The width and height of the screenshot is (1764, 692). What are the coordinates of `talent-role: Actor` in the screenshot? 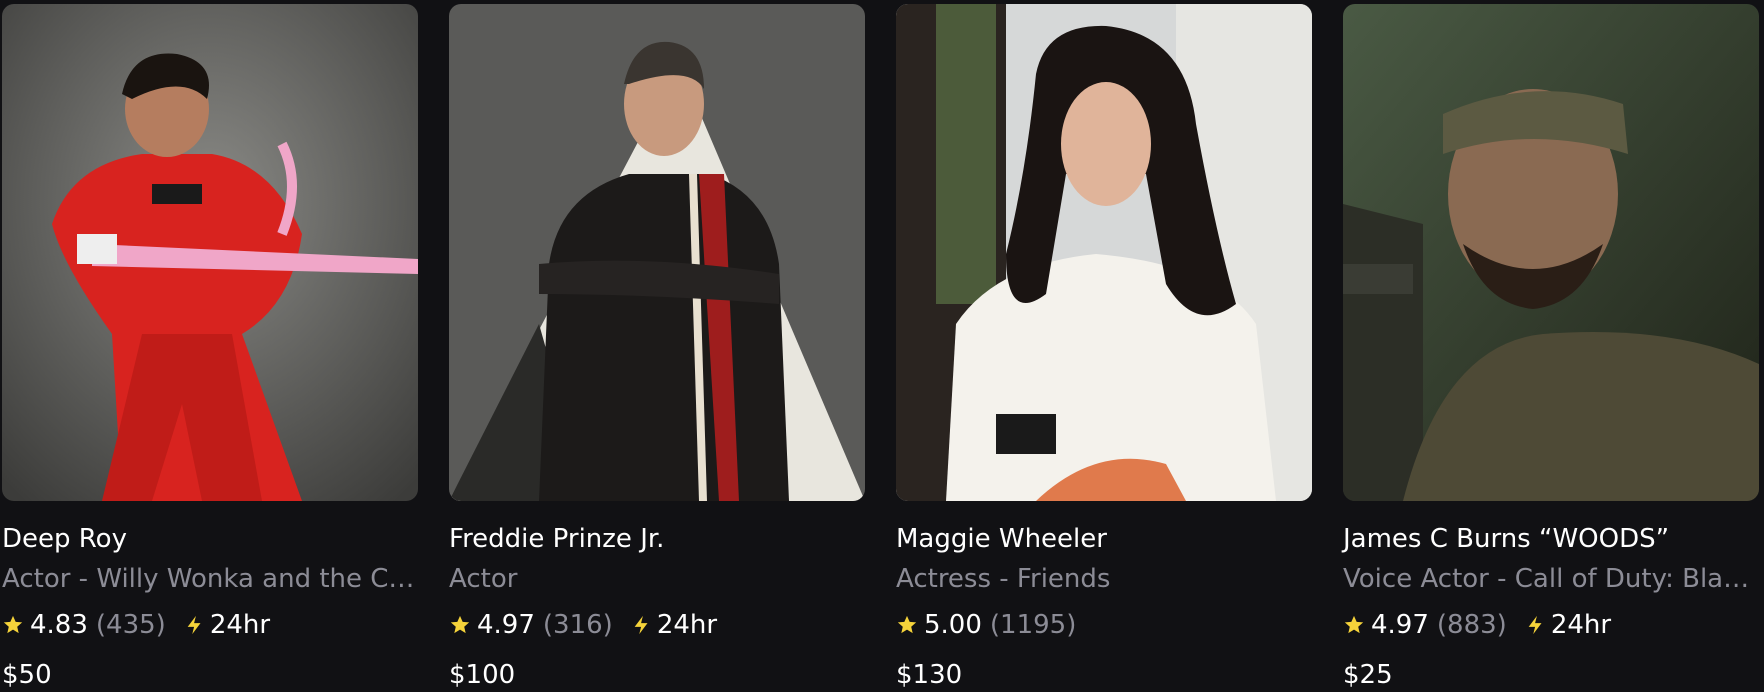 It's located at (483, 579).